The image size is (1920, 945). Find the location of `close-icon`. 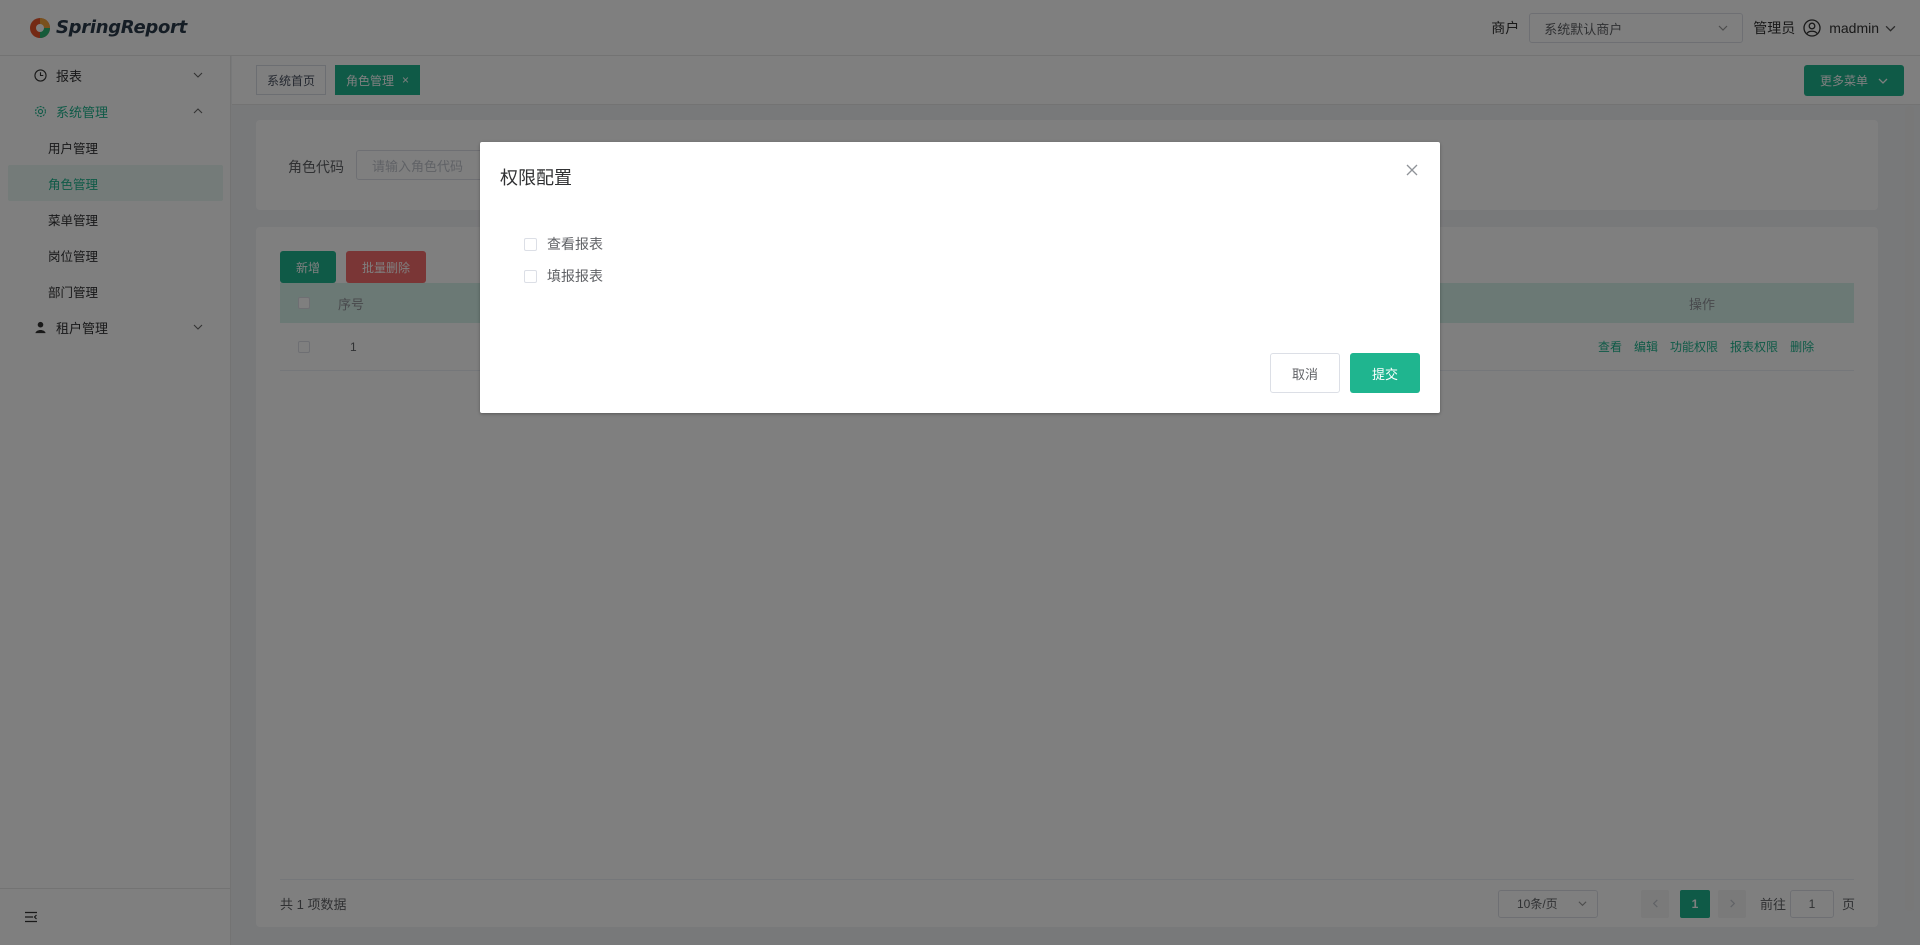

close-icon is located at coordinates (1412, 170).